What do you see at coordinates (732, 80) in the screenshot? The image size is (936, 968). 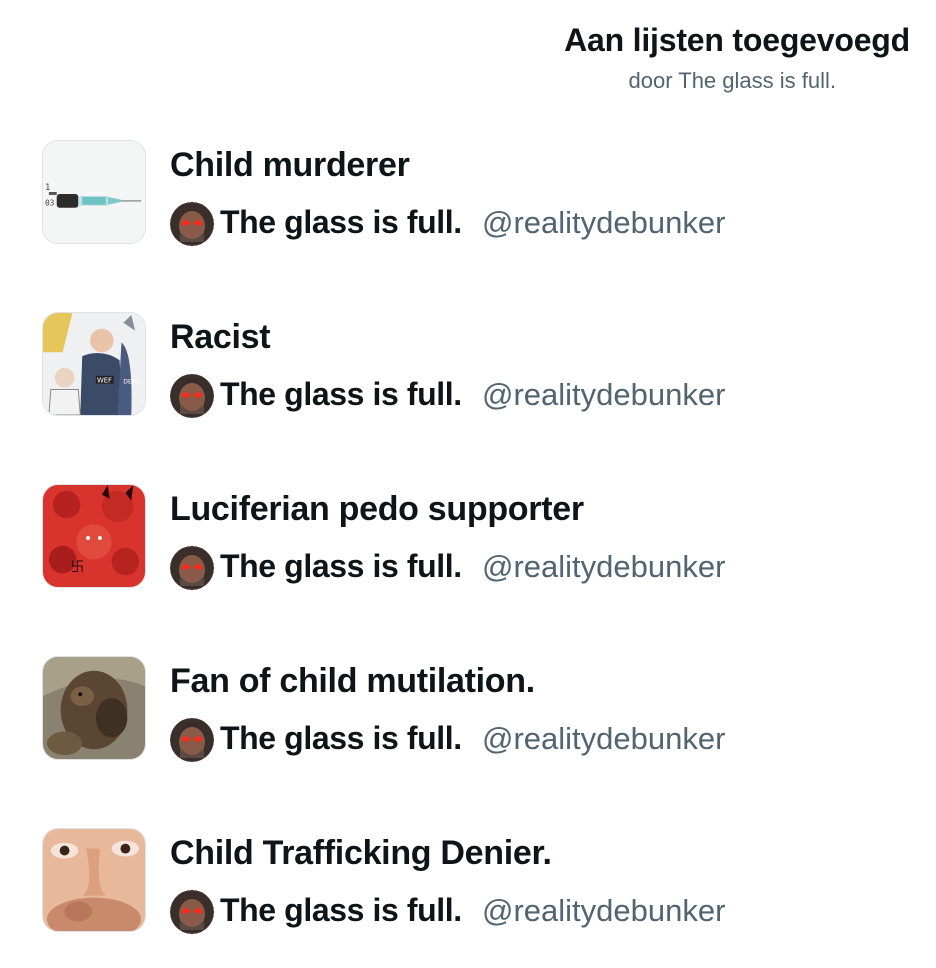 I see `page-subtitle: door The glass is full.` at bounding box center [732, 80].